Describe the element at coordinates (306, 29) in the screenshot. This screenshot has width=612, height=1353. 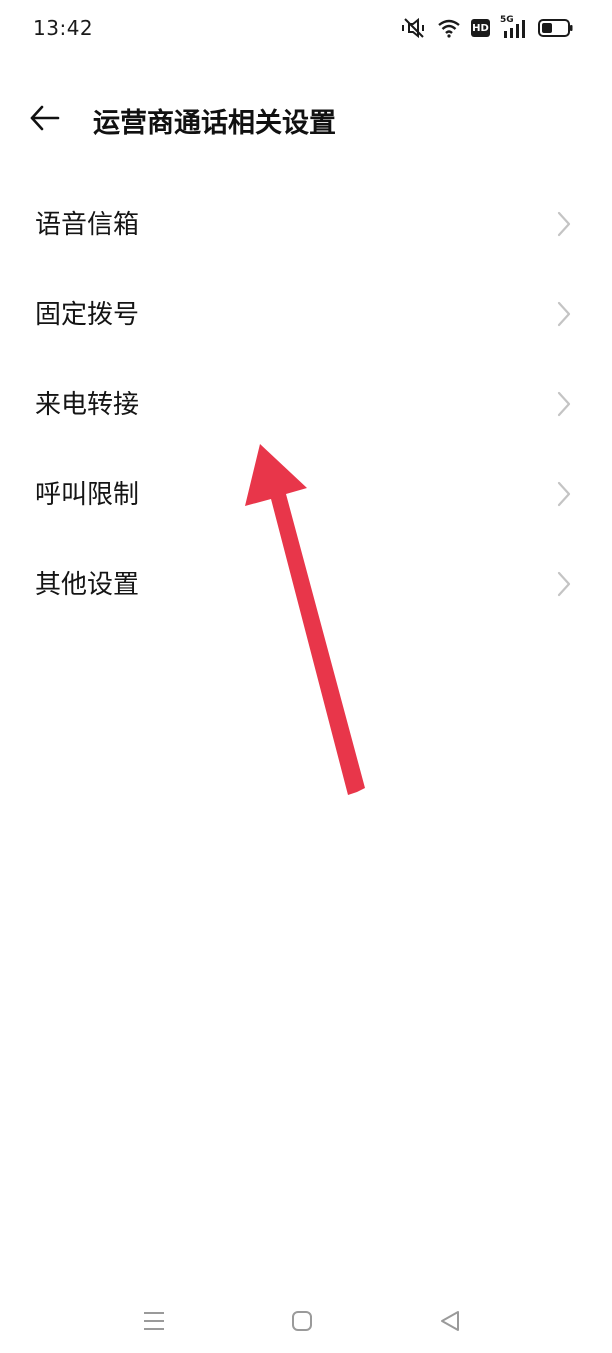
I see `status-bar: 13:42 HD 5G` at that location.